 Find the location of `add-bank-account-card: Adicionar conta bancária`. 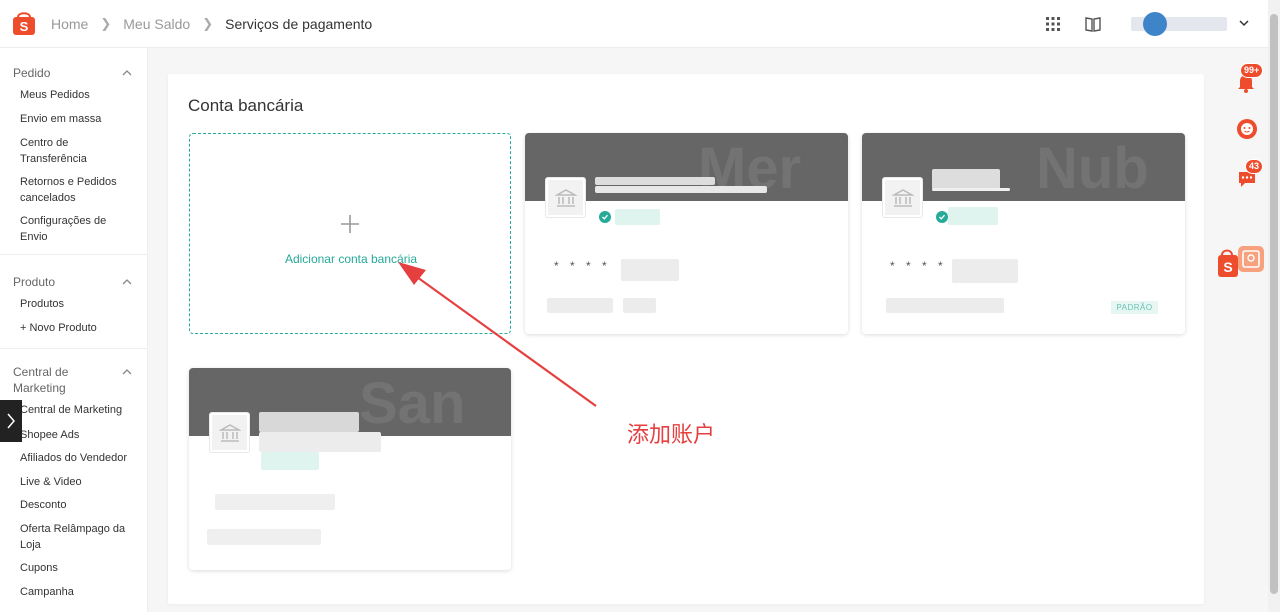

add-bank-account-card: Adicionar conta bancária is located at coordinates (350, 233).